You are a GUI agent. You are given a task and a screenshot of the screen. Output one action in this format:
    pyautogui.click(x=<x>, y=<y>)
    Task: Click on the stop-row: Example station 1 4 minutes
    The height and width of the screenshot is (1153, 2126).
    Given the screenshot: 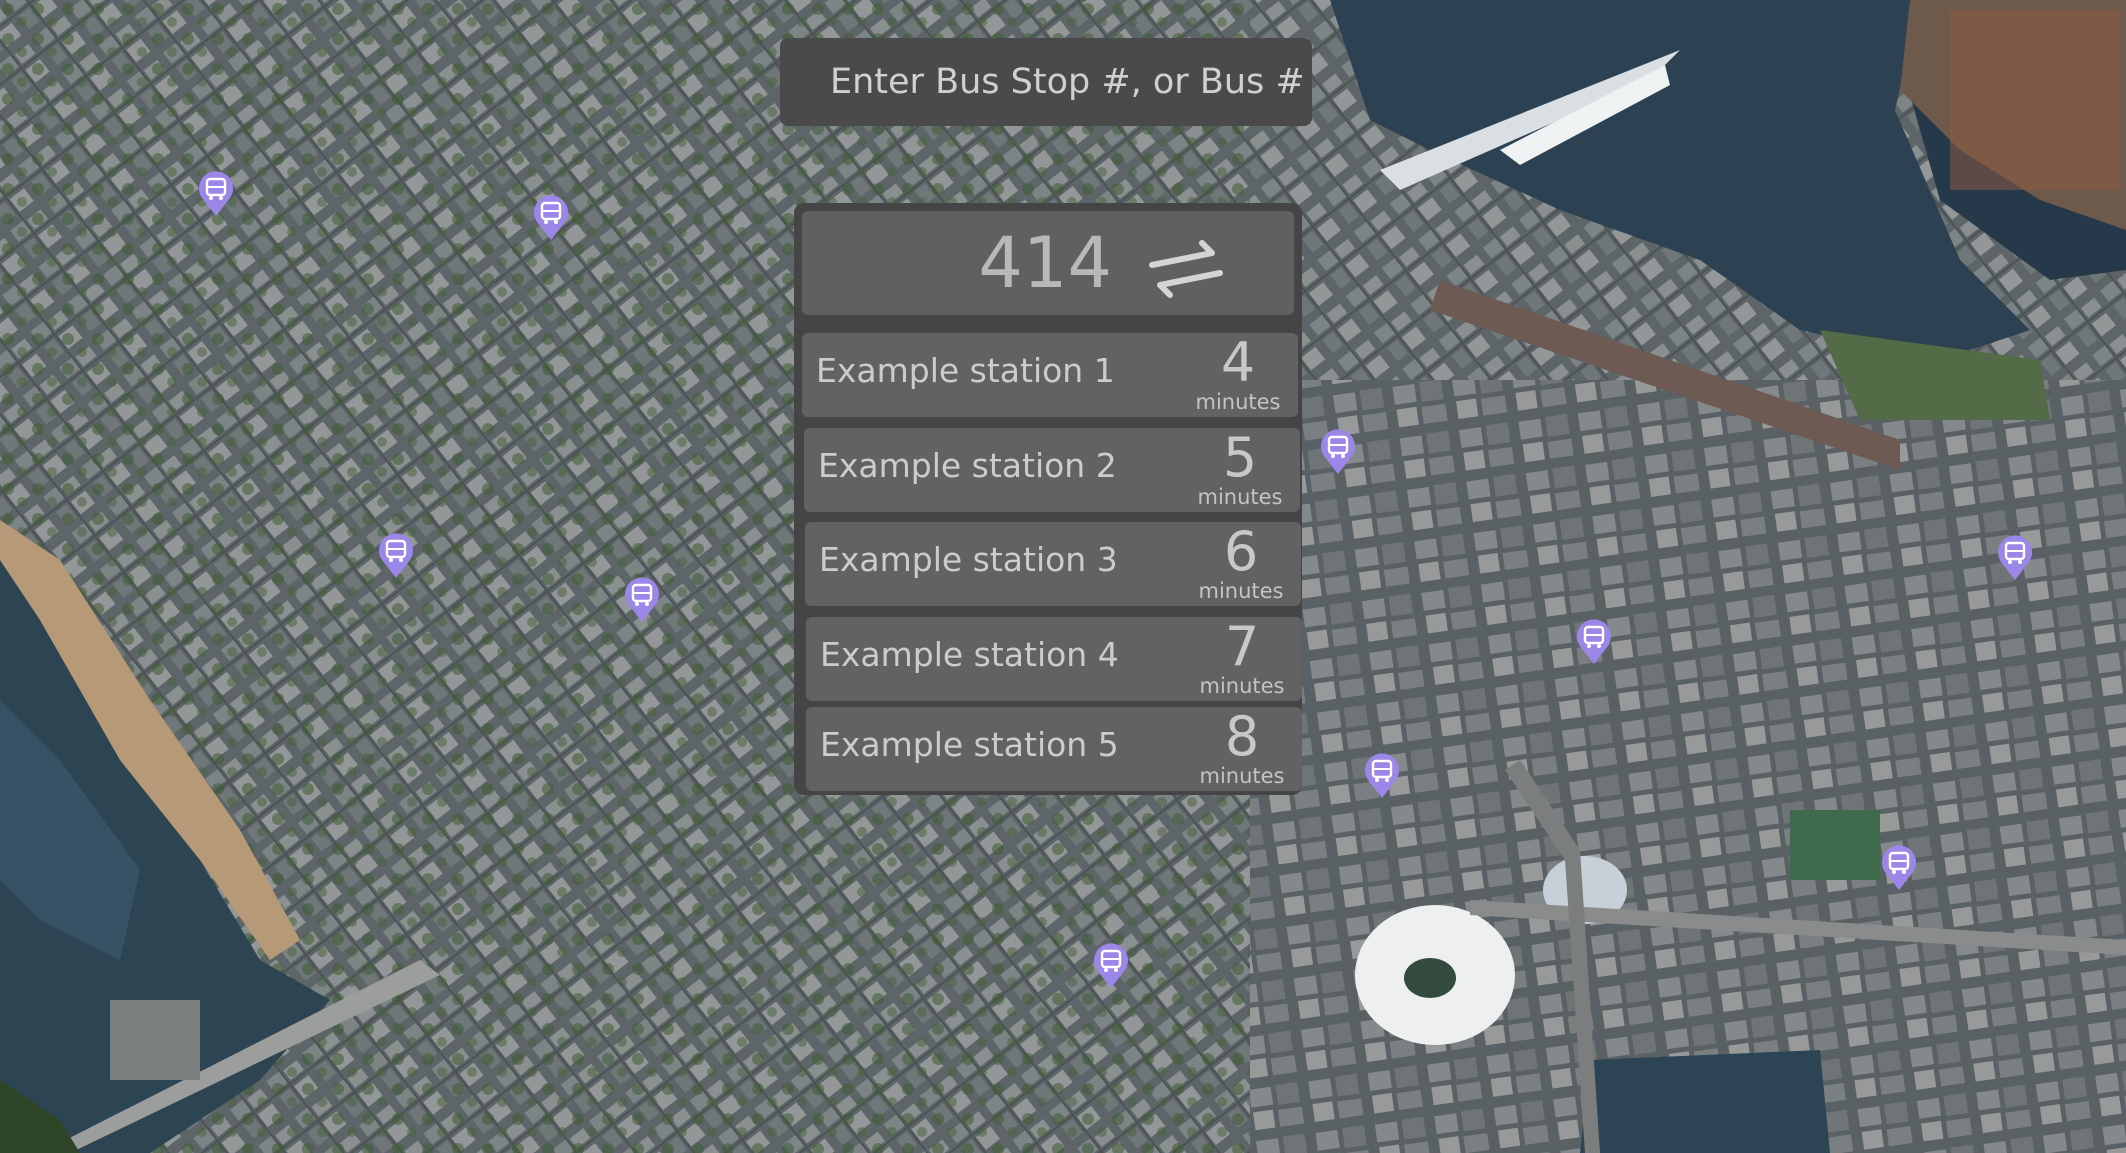 What is the action you would take?
    pyautogui.click(x=1050, y=375)
    